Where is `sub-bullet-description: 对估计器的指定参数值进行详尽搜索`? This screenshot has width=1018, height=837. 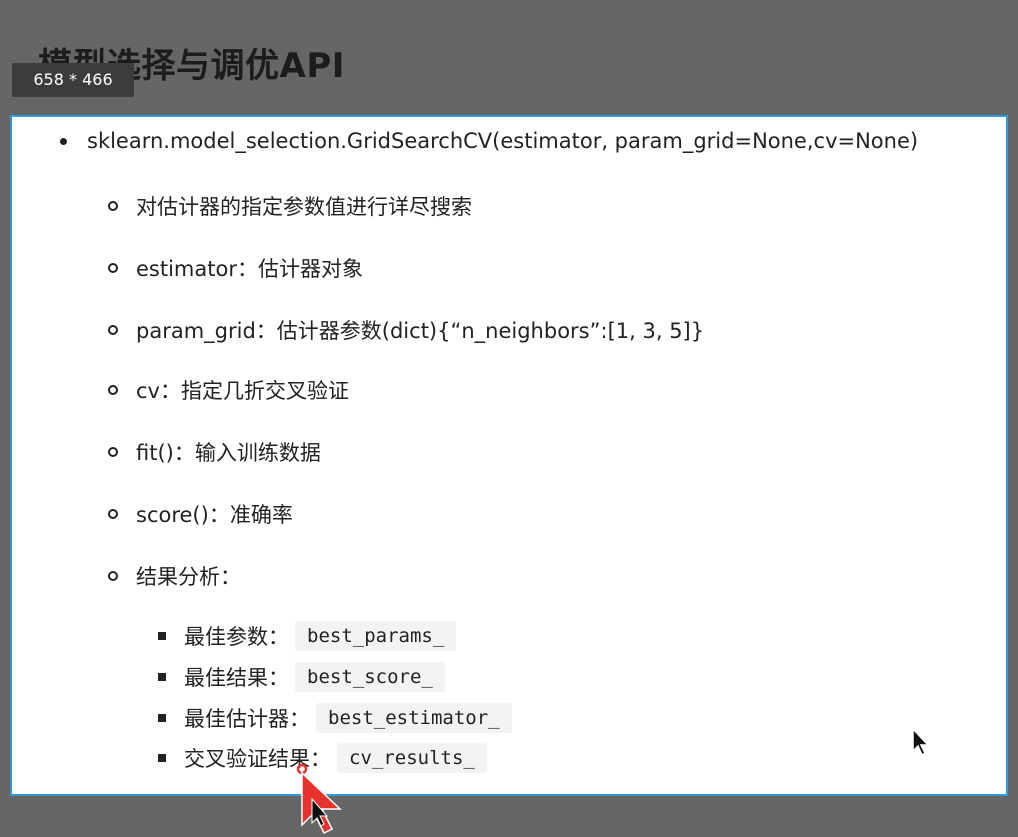 sub-bullet-description: 对估计器的指定参数值进行详尽搜索 is located at coordinates (290, 206).